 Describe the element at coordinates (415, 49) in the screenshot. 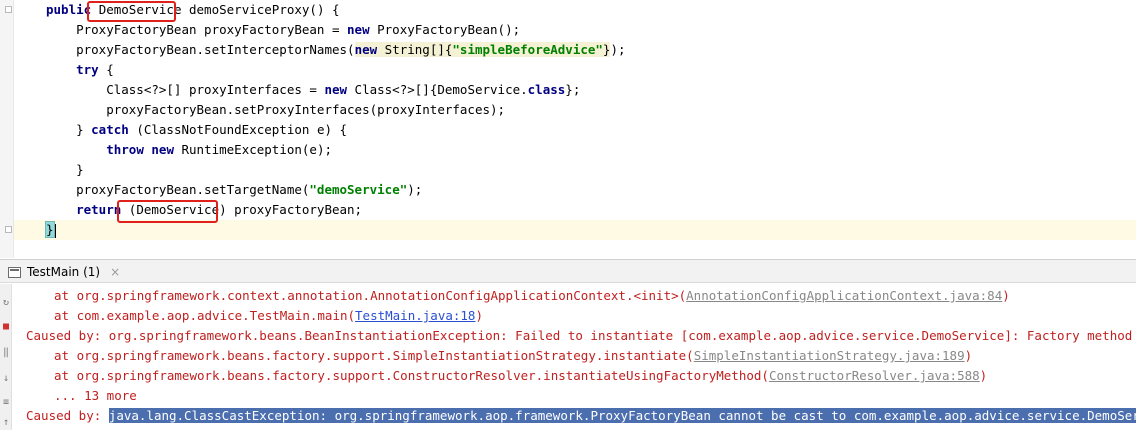

I see `code-token: String[]{` at that location.